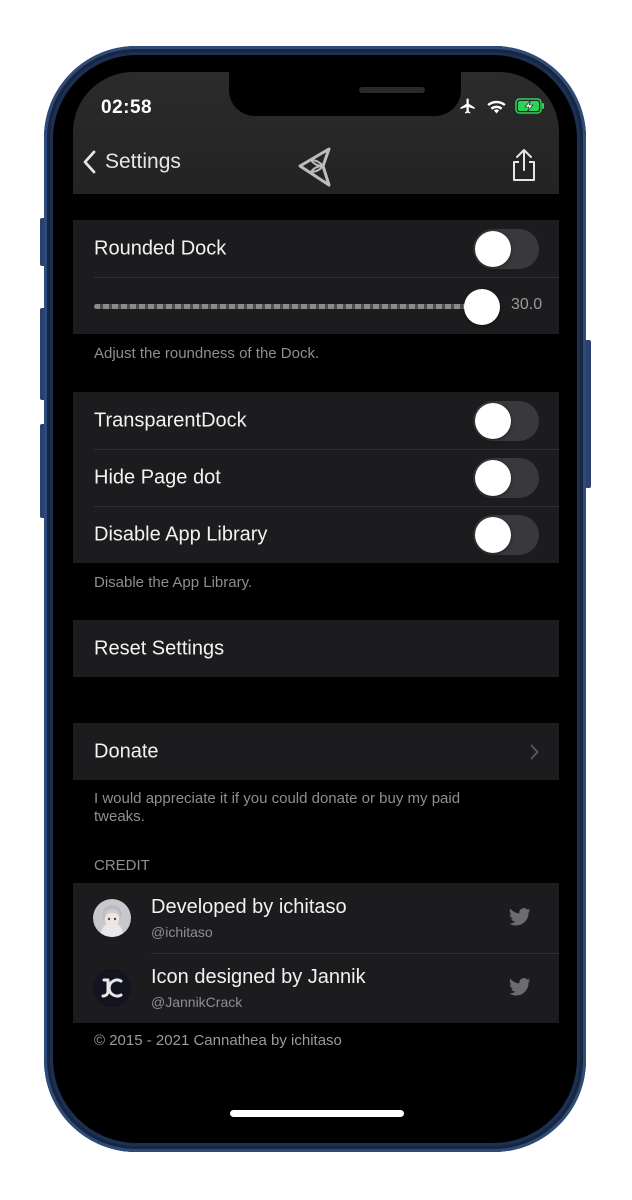 Image resolution: width=632 pixels, height=1200 pixels. Describe the element at coordinates (157, 477) in the screenshot. I see `hide-page-dot-label: Hide Page dot` at that location.